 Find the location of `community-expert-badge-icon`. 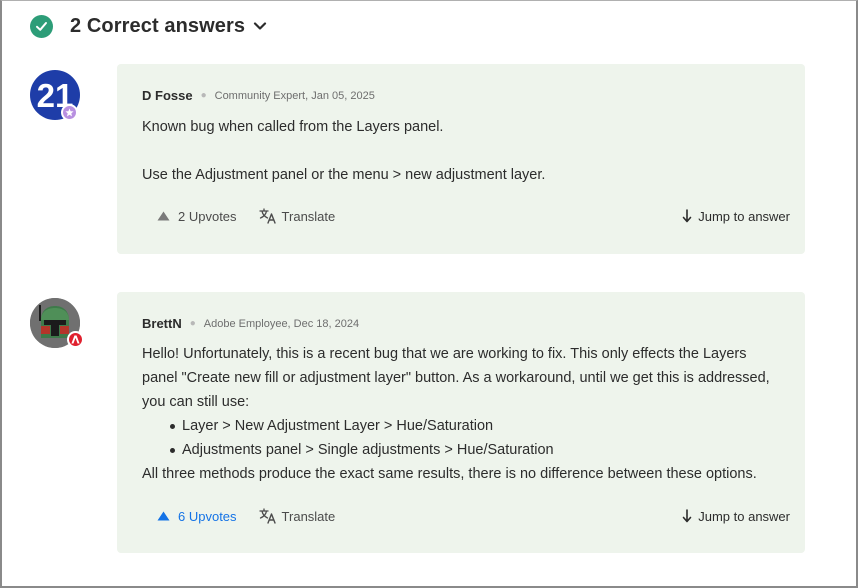

community-expert-badge-icon is located at coordinates (69, 112).